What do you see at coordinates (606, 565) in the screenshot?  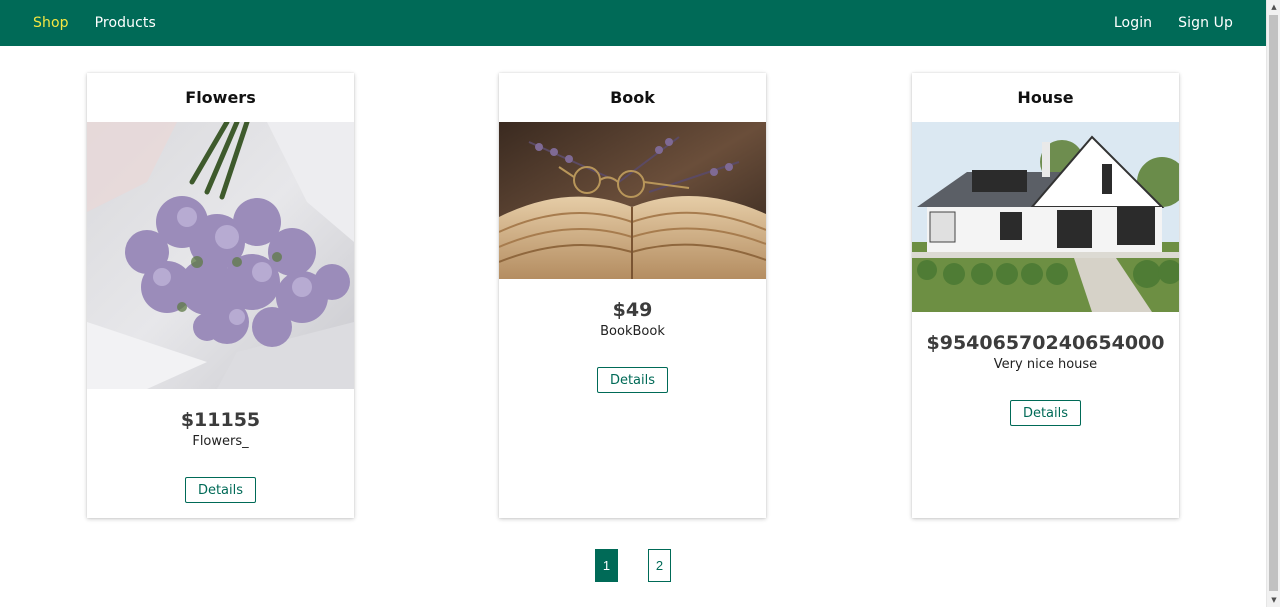 I see `page-button-1: 1` at bounding box center [606, 565].